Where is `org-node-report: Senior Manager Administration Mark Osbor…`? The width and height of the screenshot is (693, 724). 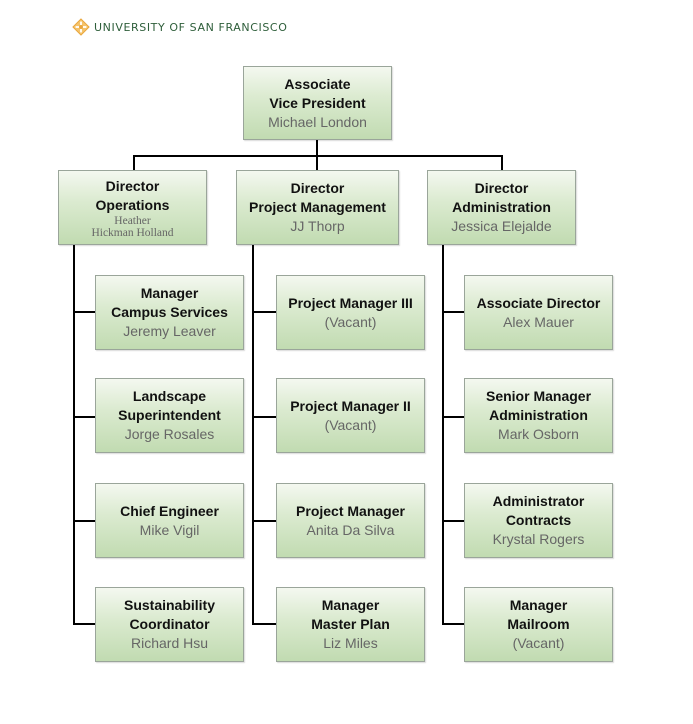 org-node-report: Senior Manager Administration Mark Osbor… is located at coordinates (538, 415).